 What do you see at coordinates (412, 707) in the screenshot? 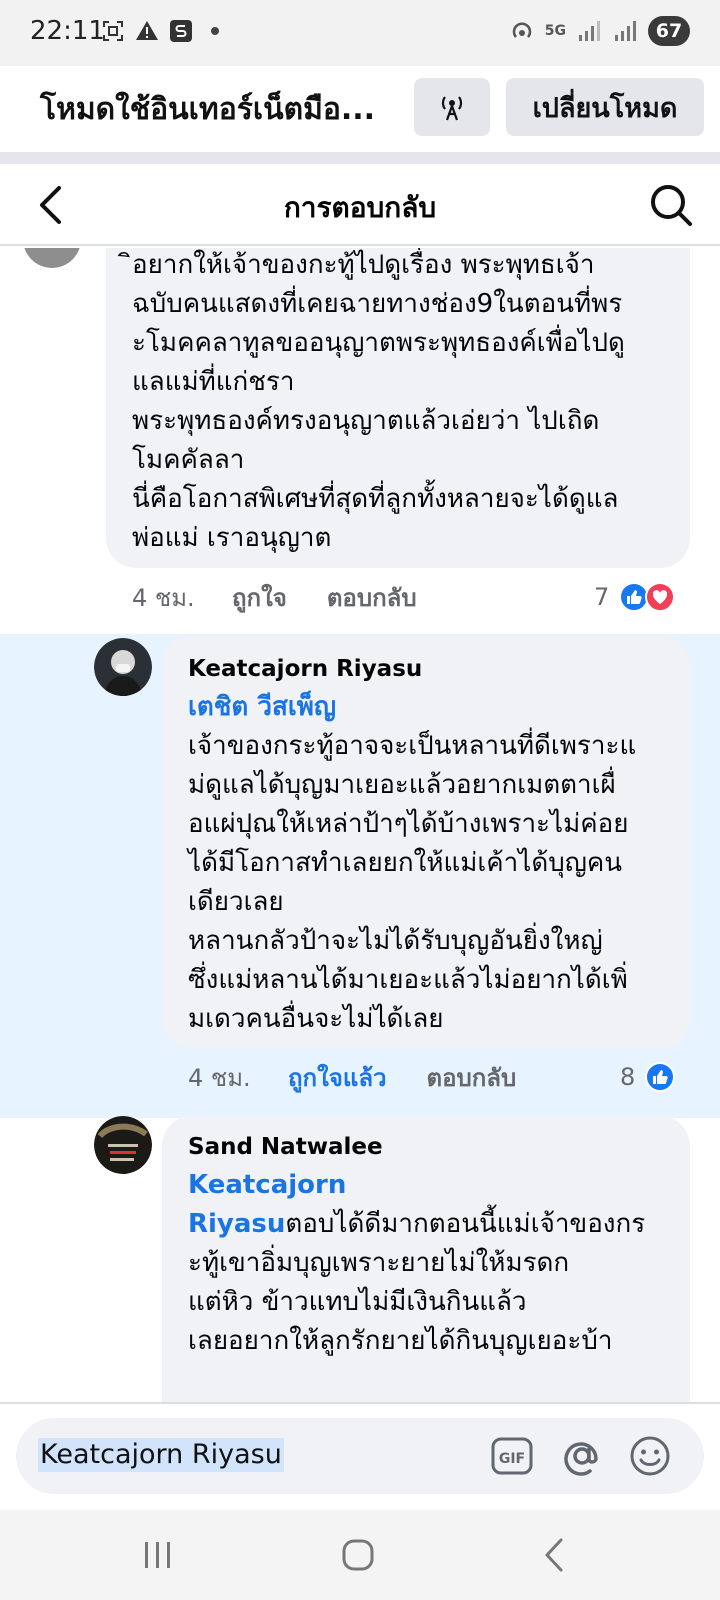
I see `mentioned-user: เตชิต วีสเพ็ญ` at bounding box center [412, 707].